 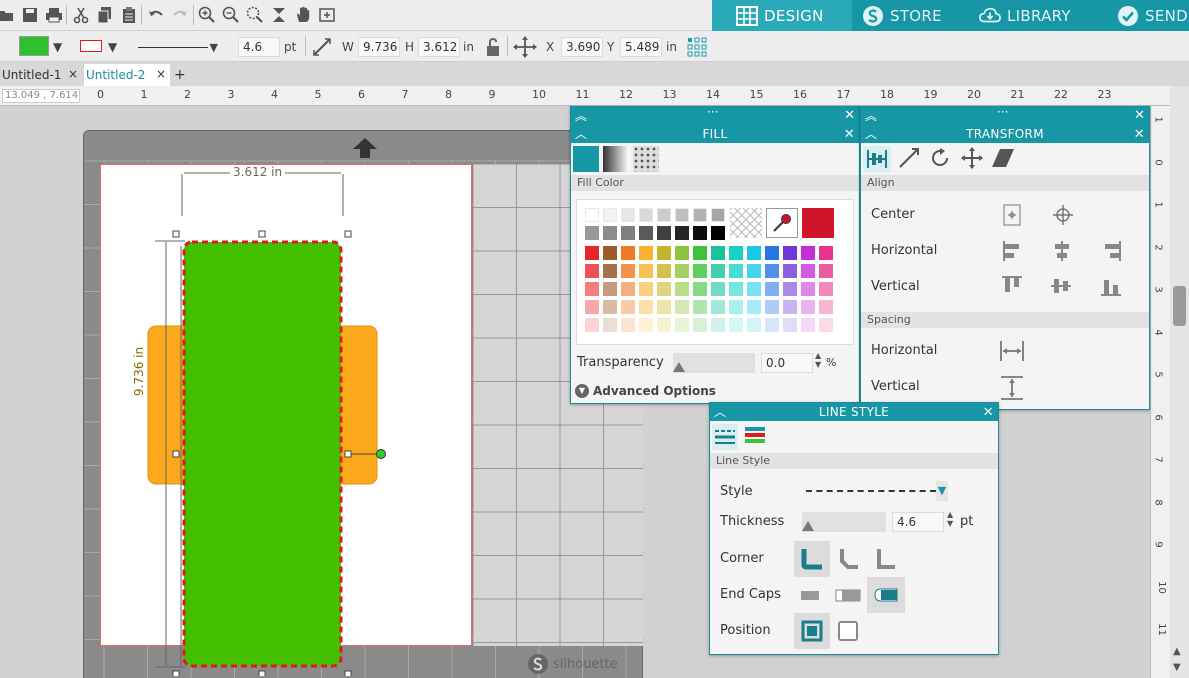 What do you see at coordinates (439, 47) in the screenshot?
I see `height-field: 3.612` at bounding box center [439, 47].